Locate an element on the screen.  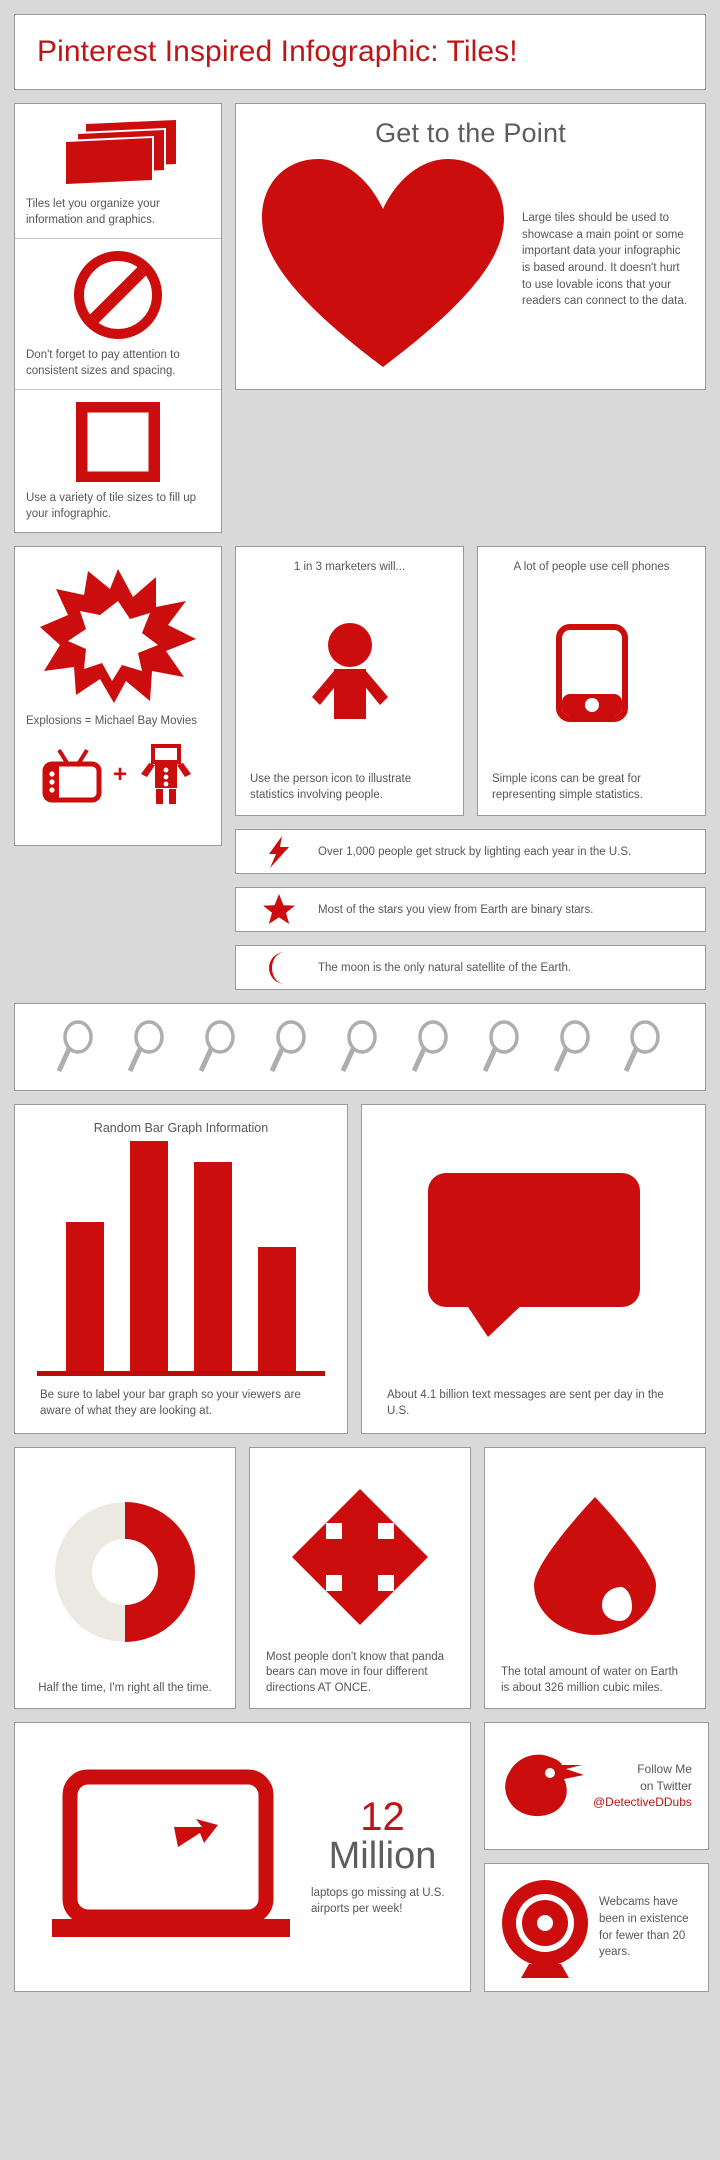
plus-operator: + is located at coordinates (119, 774).